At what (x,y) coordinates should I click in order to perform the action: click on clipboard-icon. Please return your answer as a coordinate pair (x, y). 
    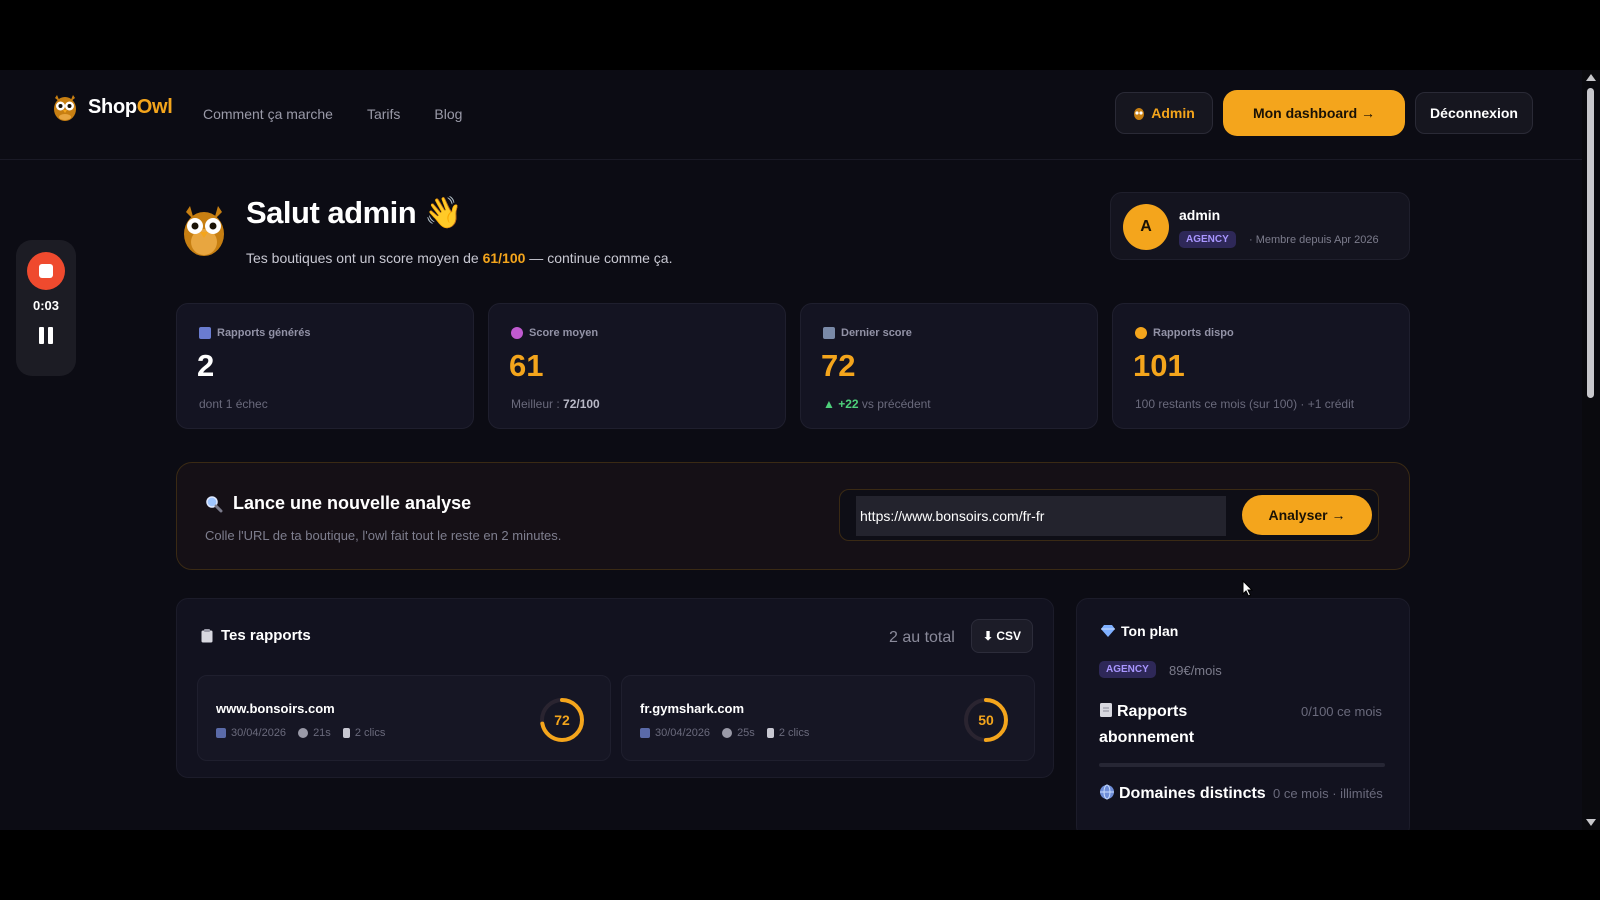
    Looking at the image, I should click on (207, 635).